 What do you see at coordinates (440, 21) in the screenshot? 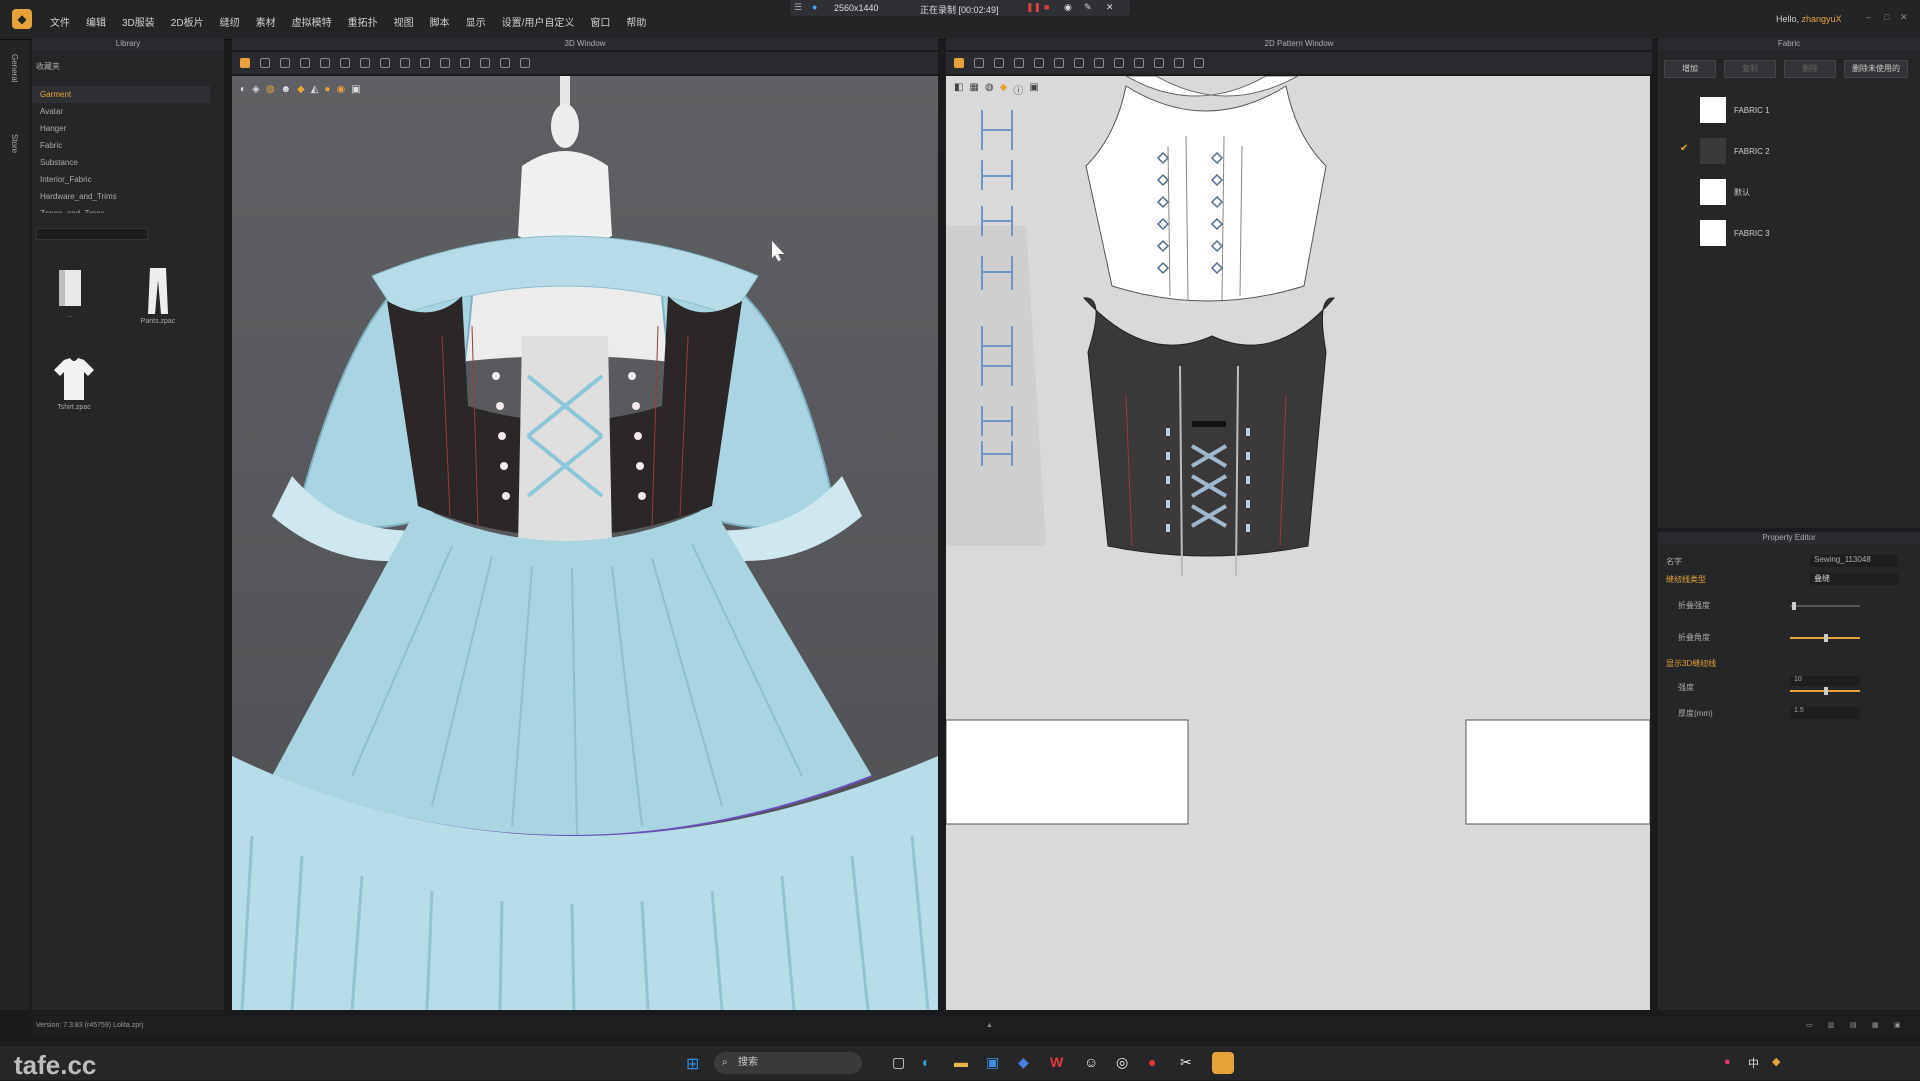
I see `menu-item-script: 脚本` at bounding box center [440, 21].